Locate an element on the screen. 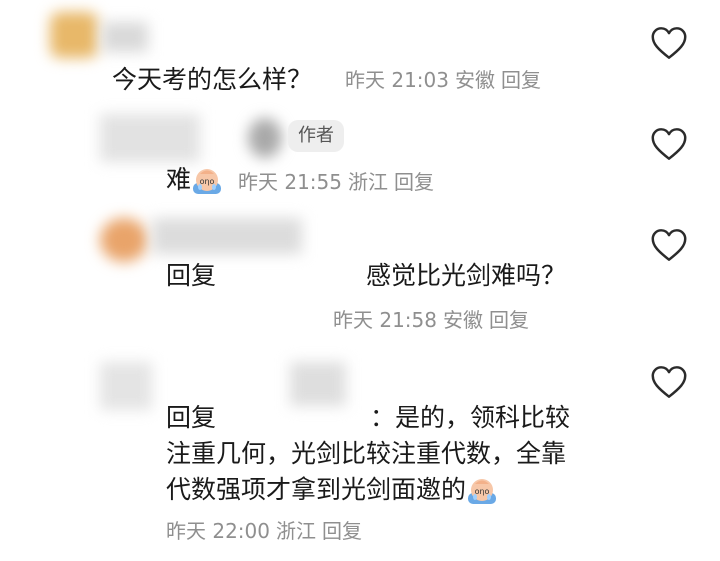 This screenshot has width=720, height=561. comment-meta: 昨天 21:55 浙江 回复 is located at coordinates (339, 182).